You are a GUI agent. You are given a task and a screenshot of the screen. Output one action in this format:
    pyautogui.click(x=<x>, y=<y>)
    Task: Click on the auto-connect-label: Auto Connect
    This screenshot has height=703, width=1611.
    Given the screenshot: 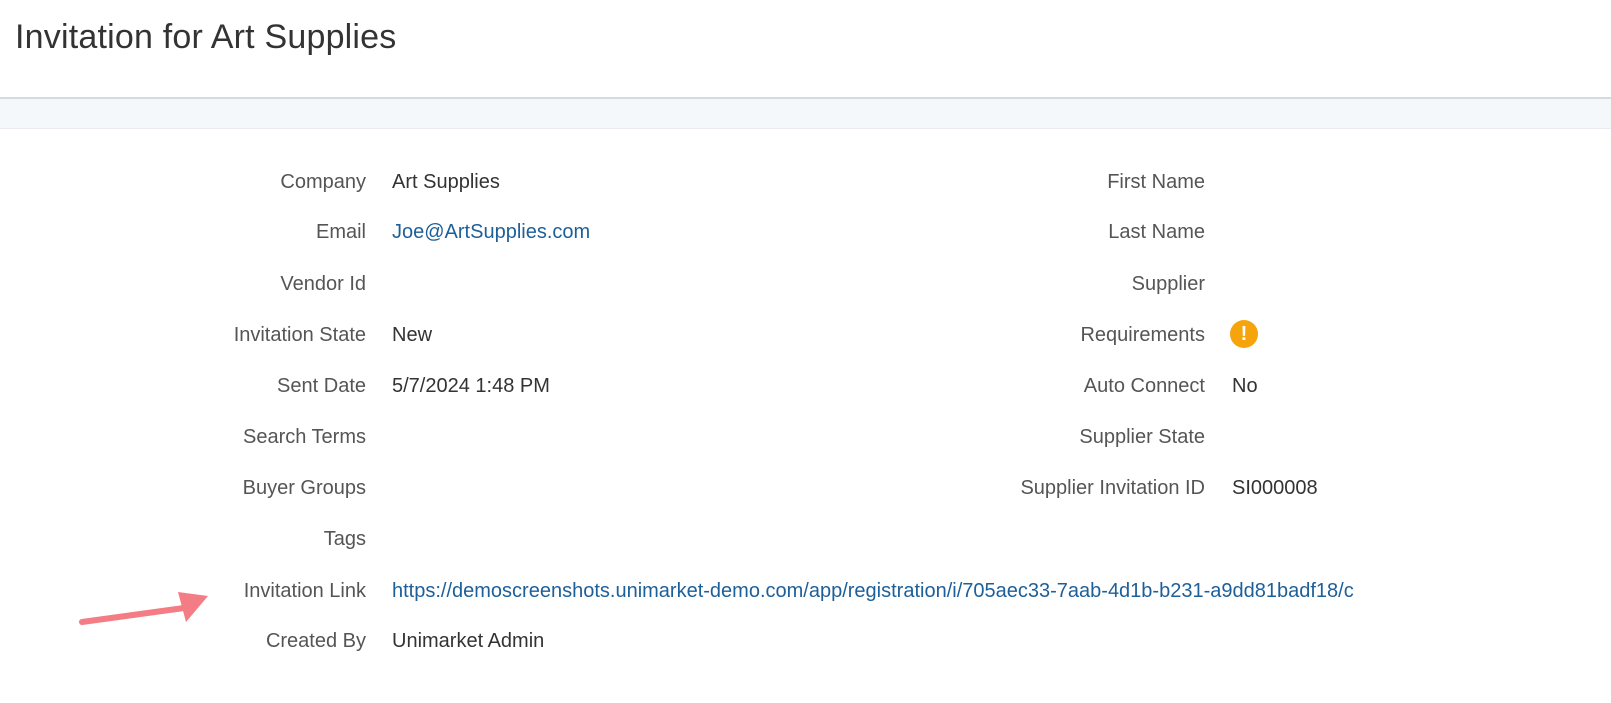 What is the action you would take?
    pyautogui.click(x=1144, y=386)
    